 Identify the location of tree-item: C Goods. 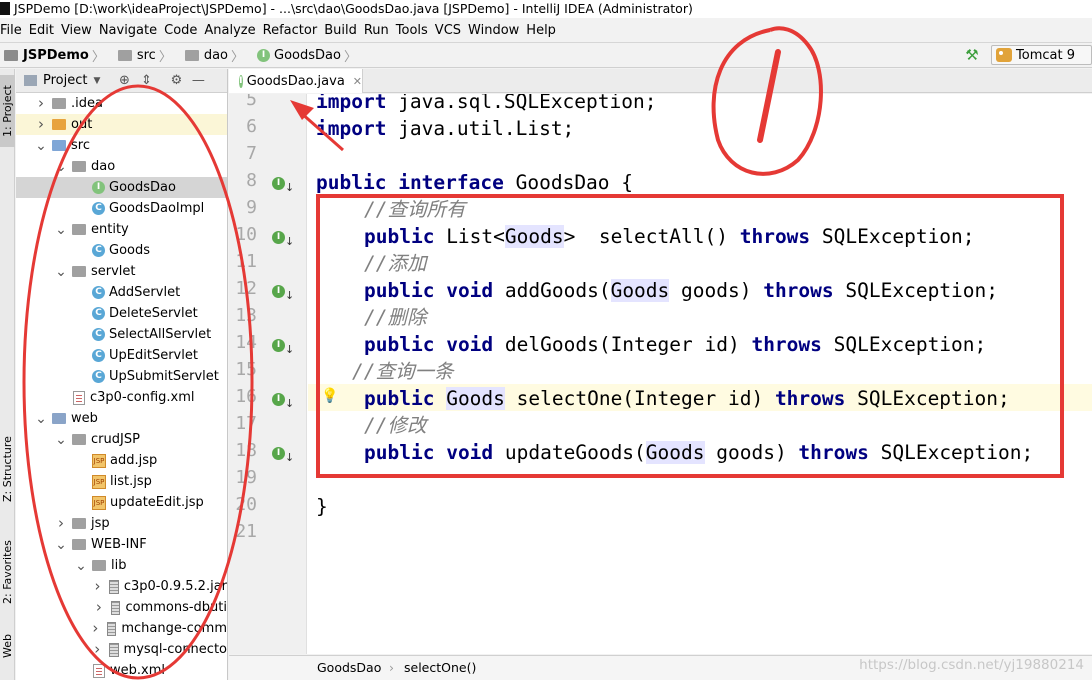
(121, 250).